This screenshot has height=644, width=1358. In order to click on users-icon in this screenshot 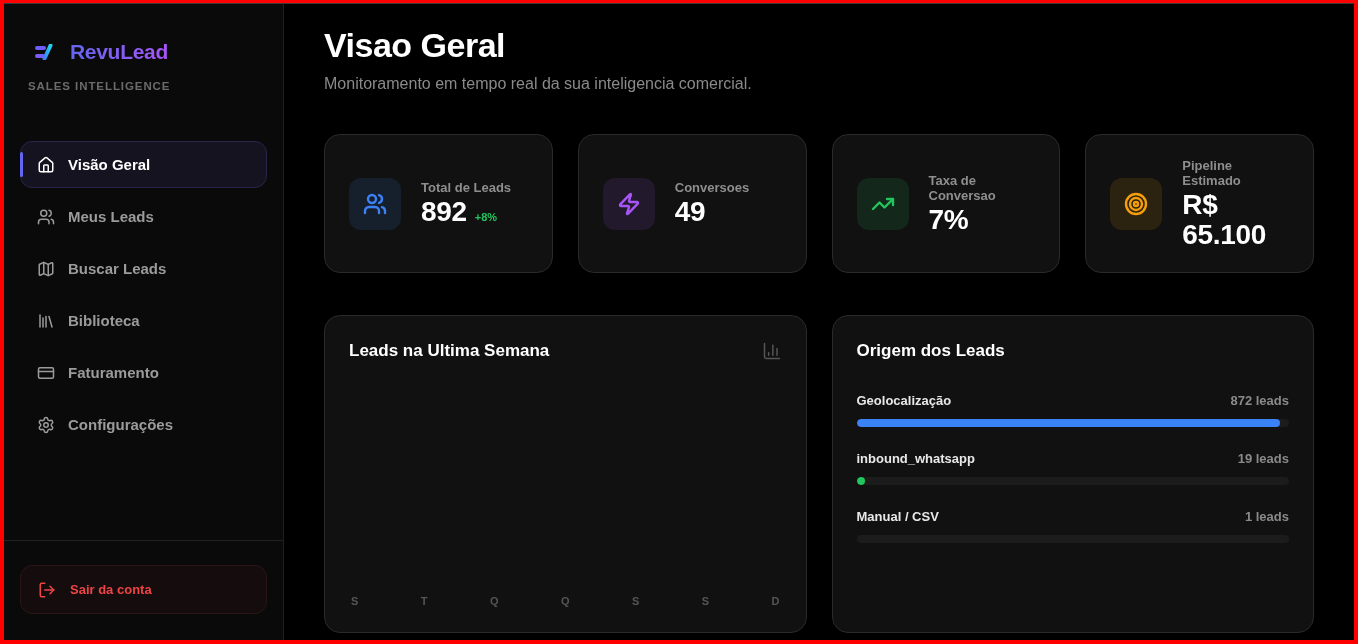, I will do `click(46, 216)`.